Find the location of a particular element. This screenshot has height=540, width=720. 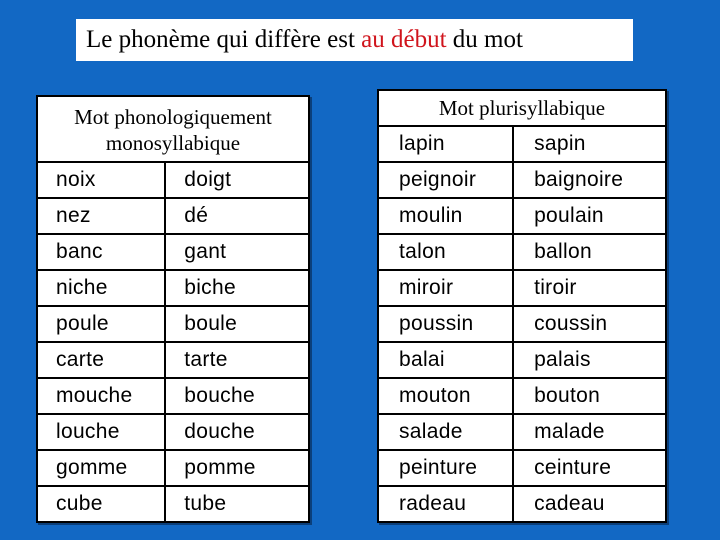

table-row: poussin coussin is located at coordinates (521, 324).